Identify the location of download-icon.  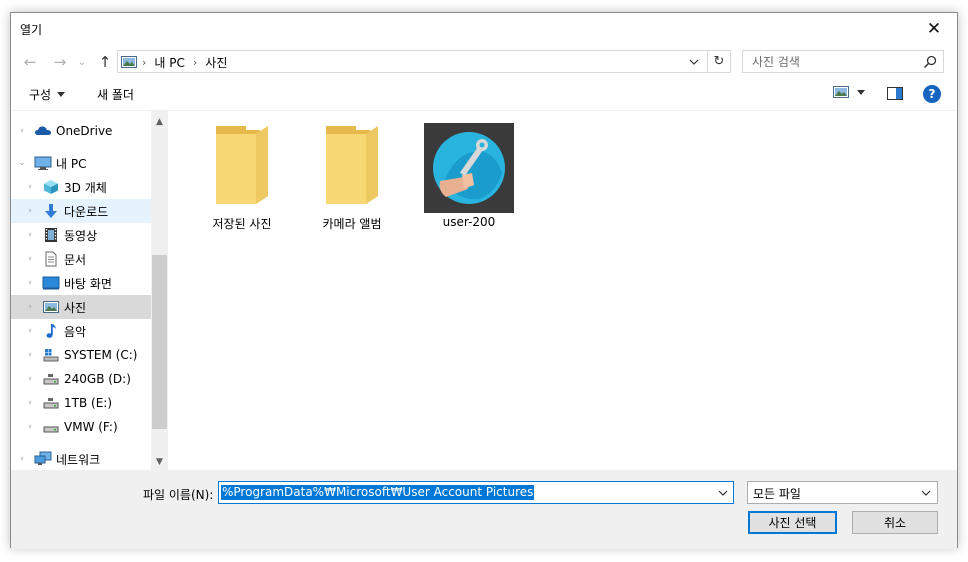
(51, 211).